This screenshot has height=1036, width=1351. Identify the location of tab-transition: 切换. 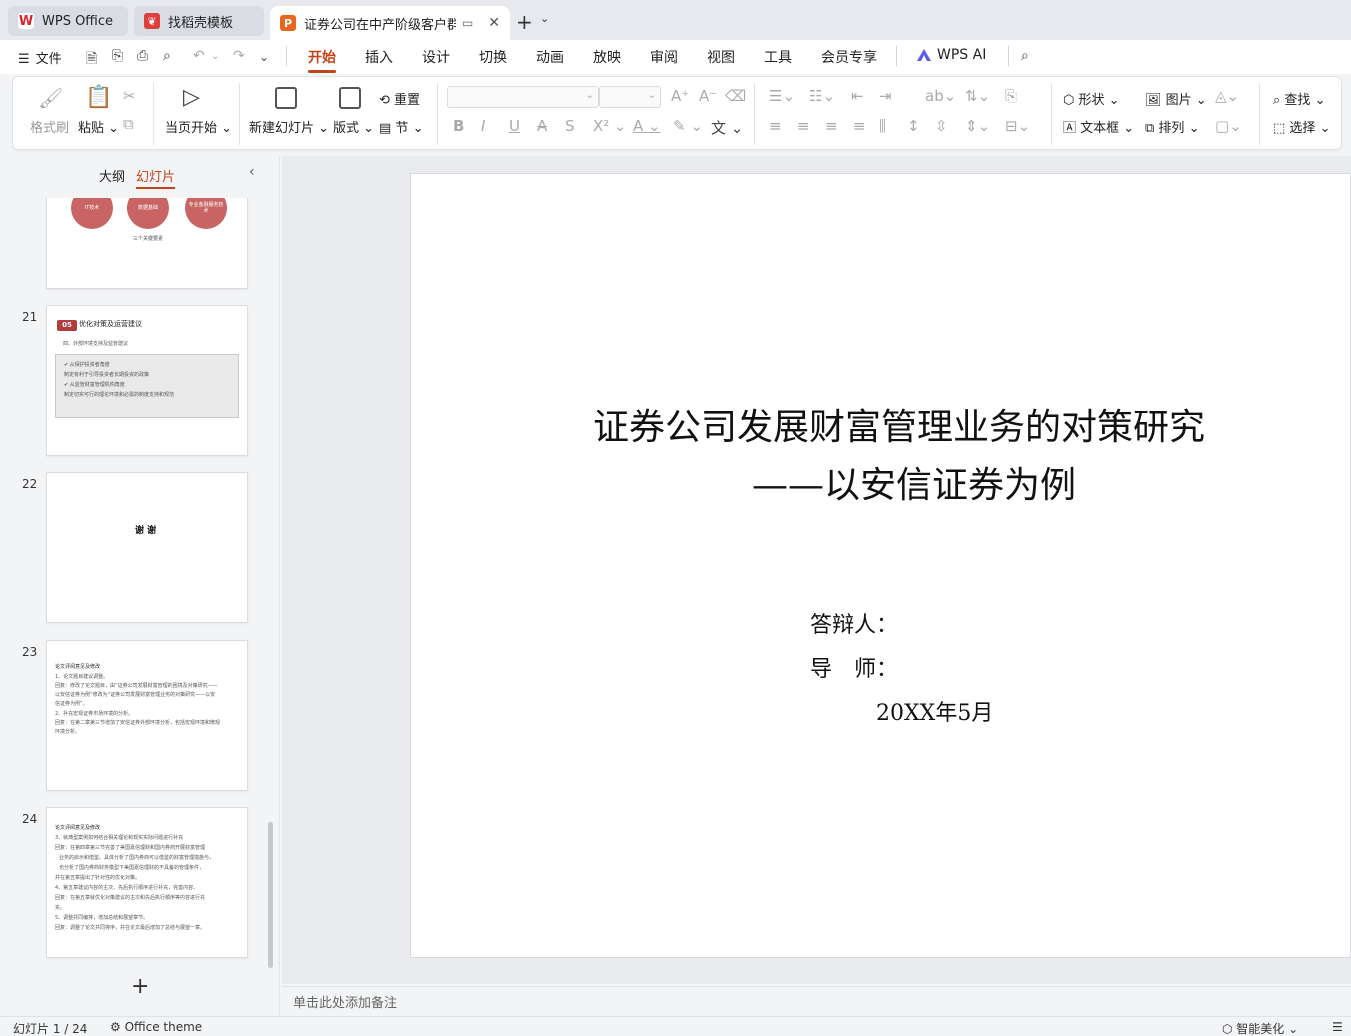
(493, 57).